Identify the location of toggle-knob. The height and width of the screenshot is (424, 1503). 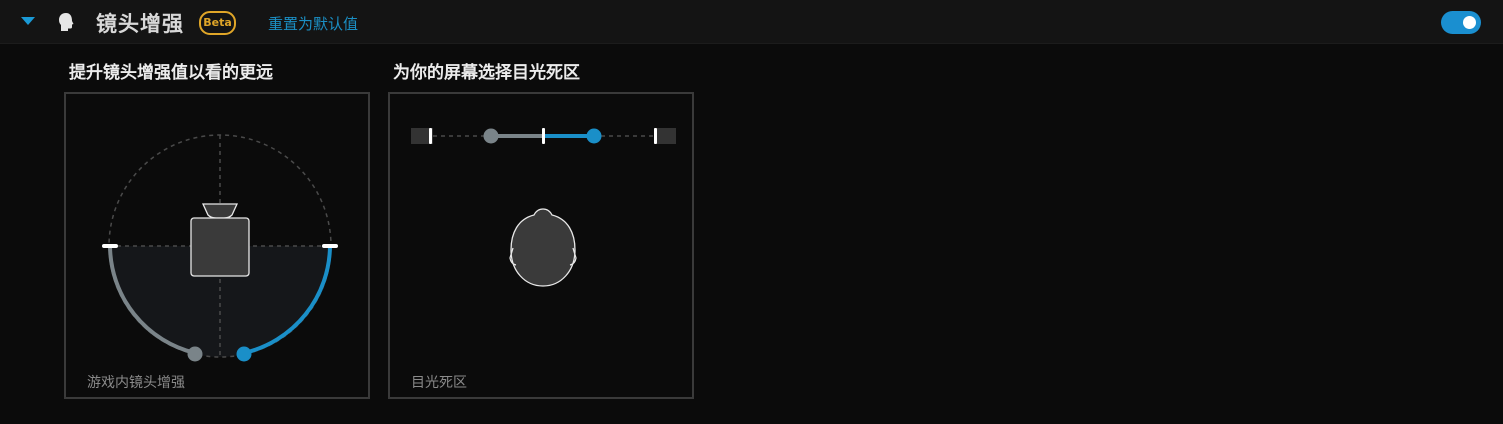
(1469, 22).